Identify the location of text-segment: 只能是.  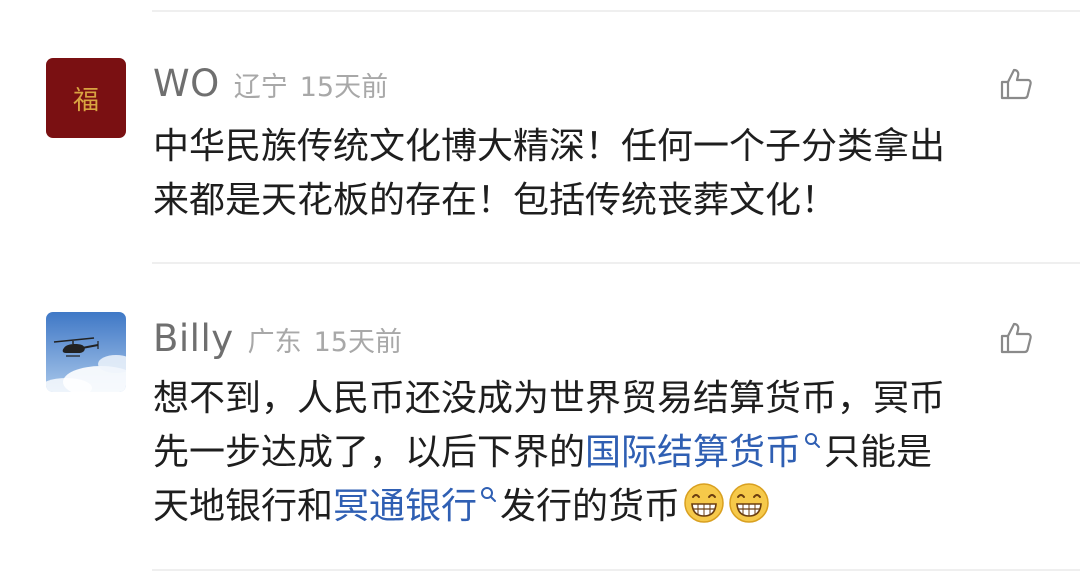
(878, 452).